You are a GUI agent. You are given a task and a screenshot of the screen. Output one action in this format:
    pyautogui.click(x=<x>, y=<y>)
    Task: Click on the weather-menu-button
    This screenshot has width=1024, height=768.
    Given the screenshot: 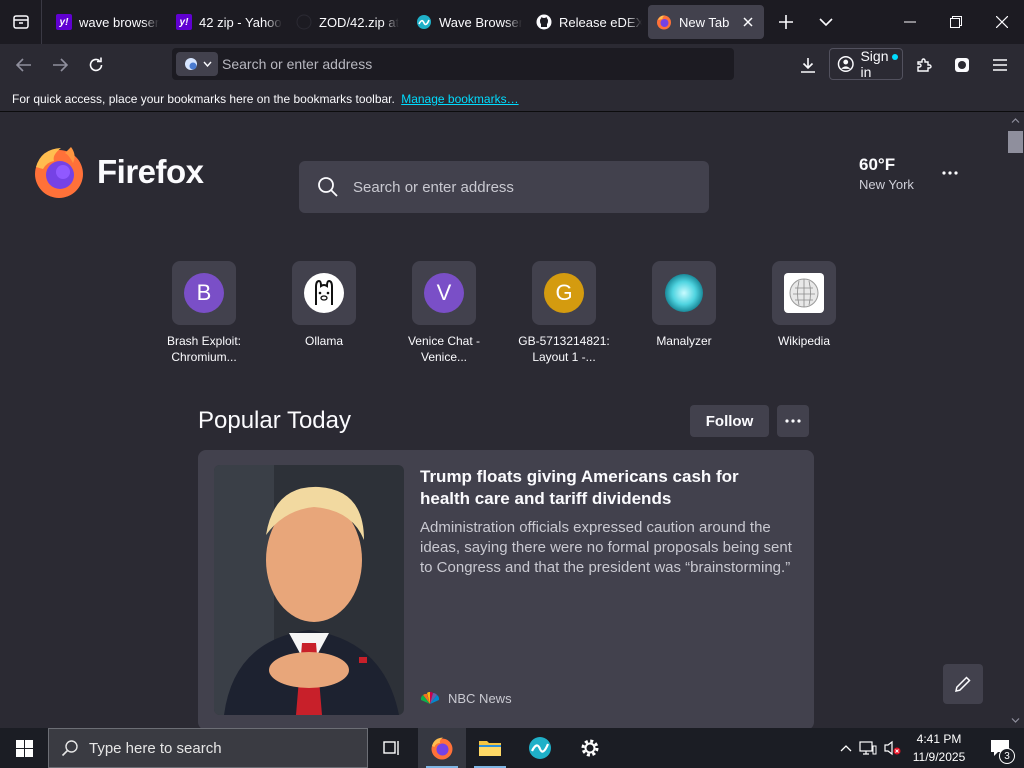 What is the action you would take?
    pyautogui.click(x=950, y=173)
    